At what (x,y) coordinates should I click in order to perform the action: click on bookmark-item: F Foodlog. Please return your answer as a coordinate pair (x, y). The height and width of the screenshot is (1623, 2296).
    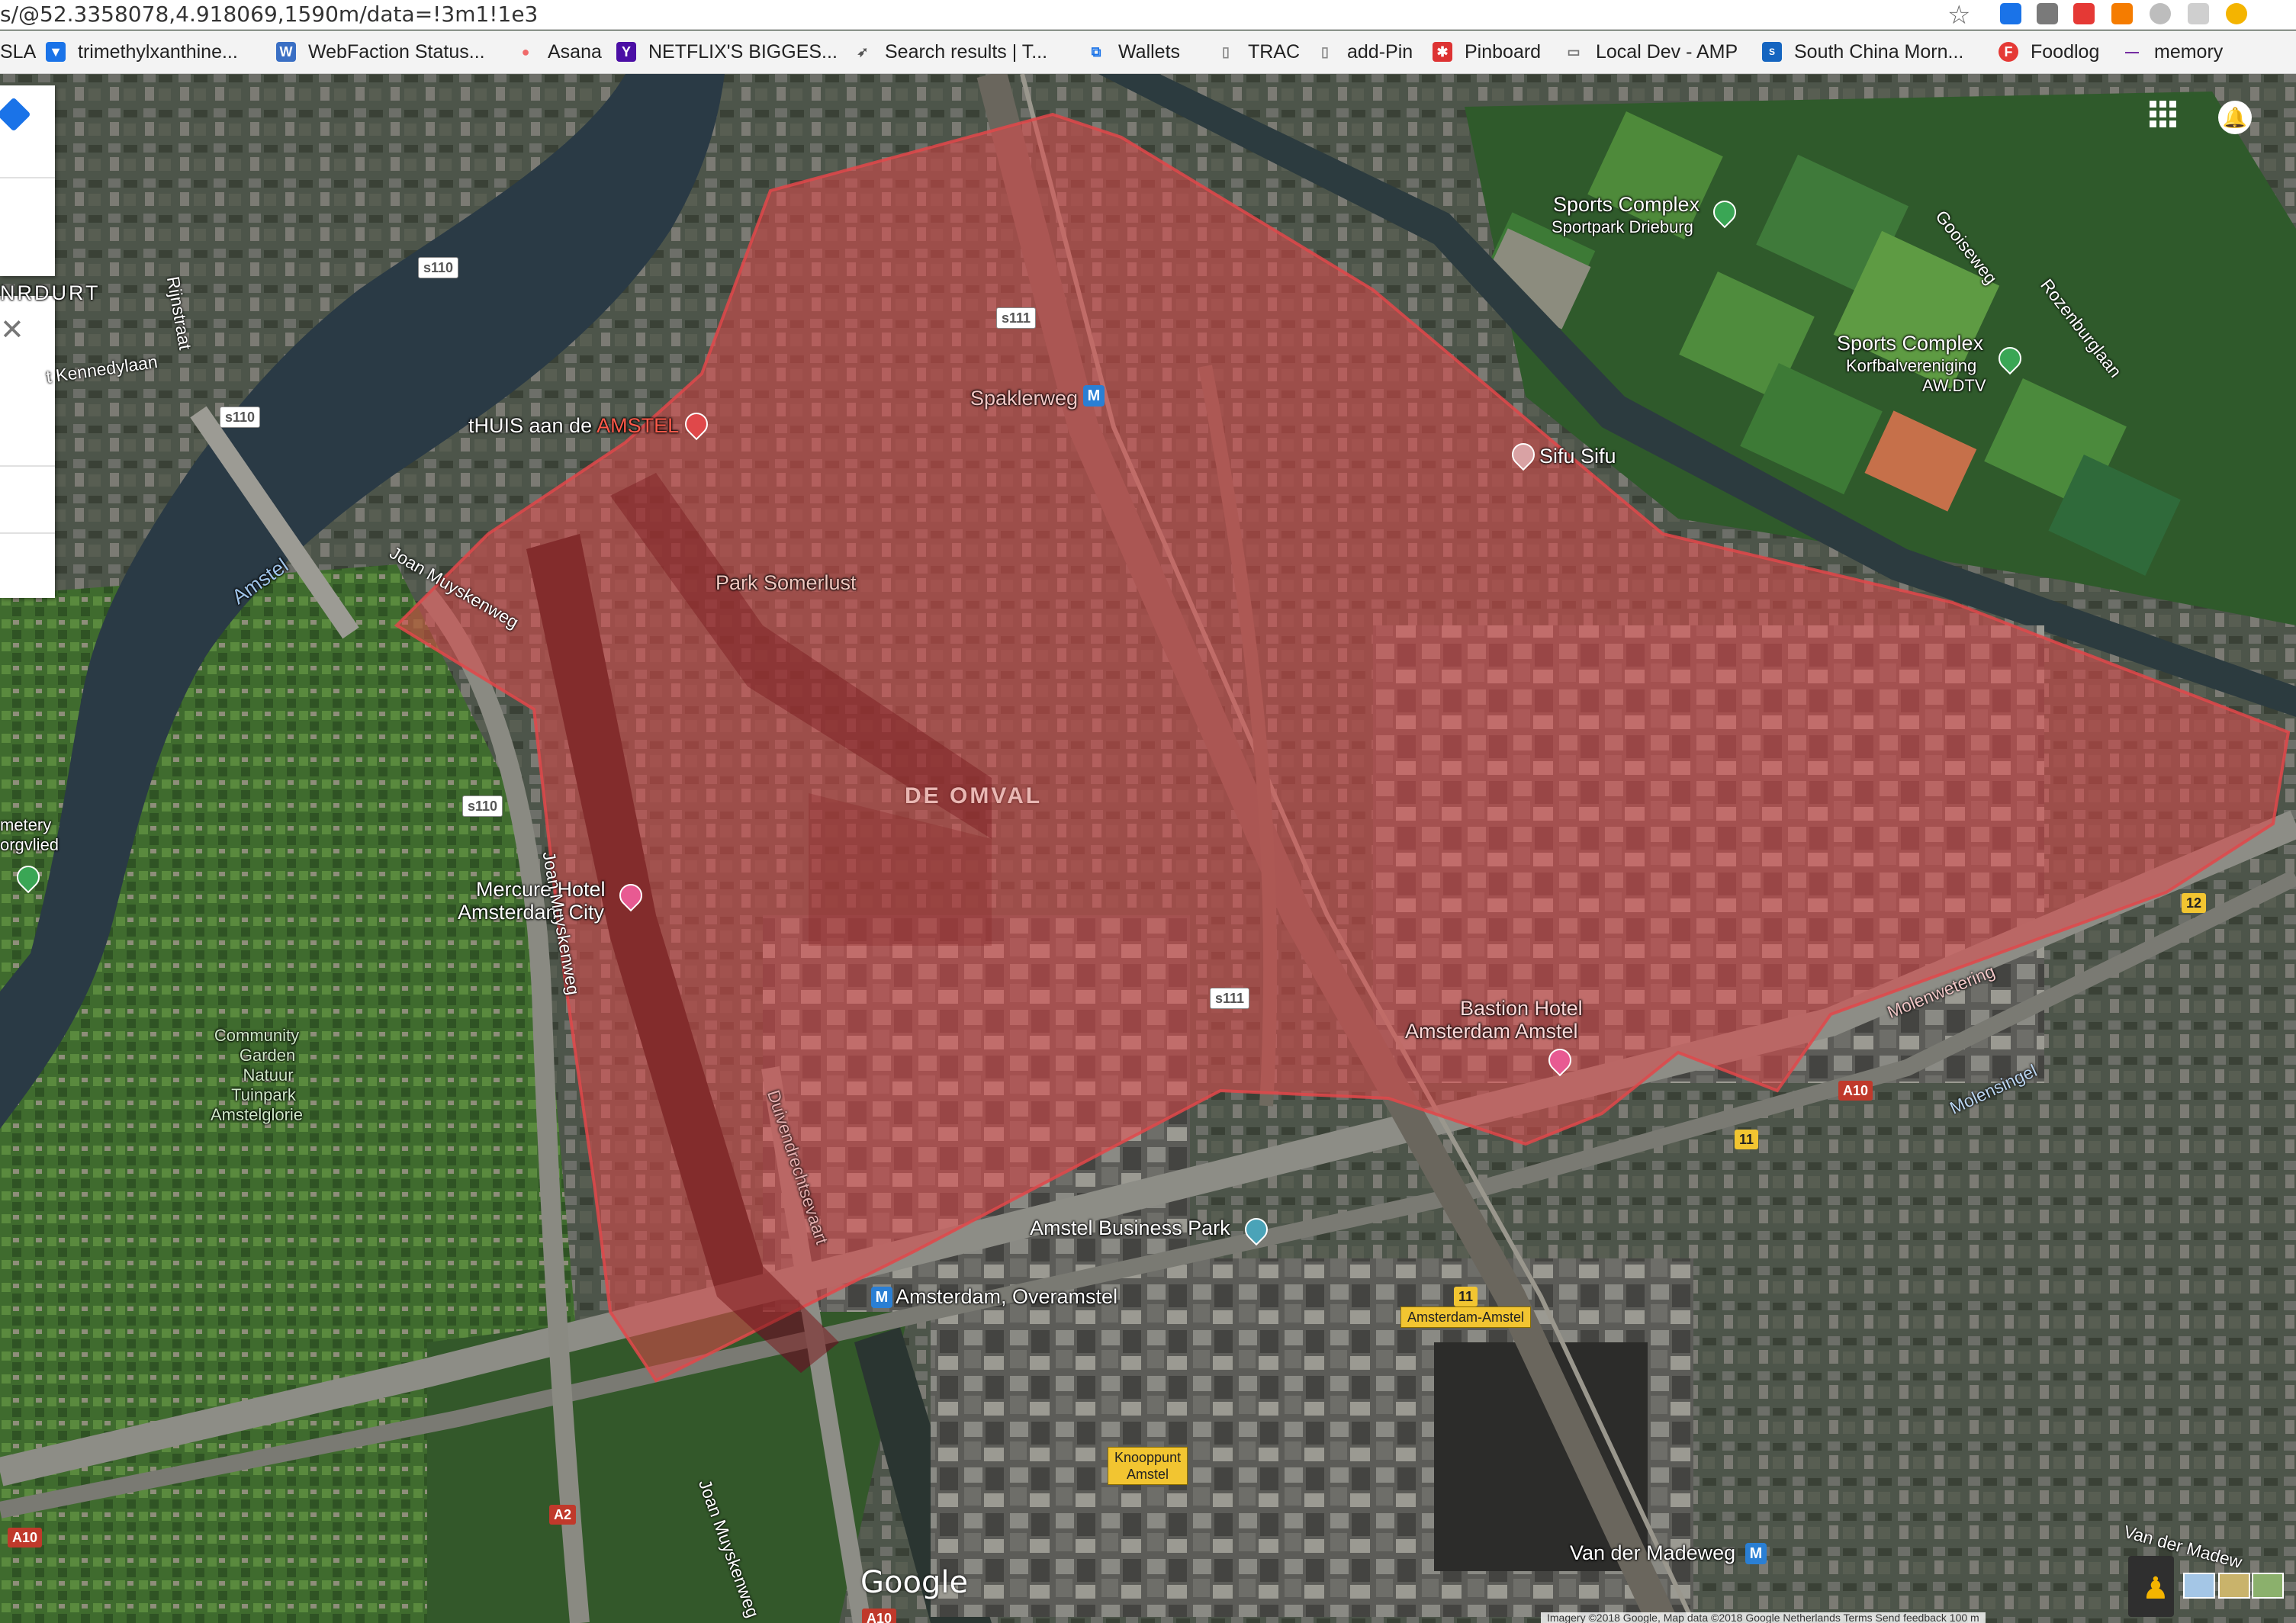
    Looking at the image, I should click on (2049, 52).